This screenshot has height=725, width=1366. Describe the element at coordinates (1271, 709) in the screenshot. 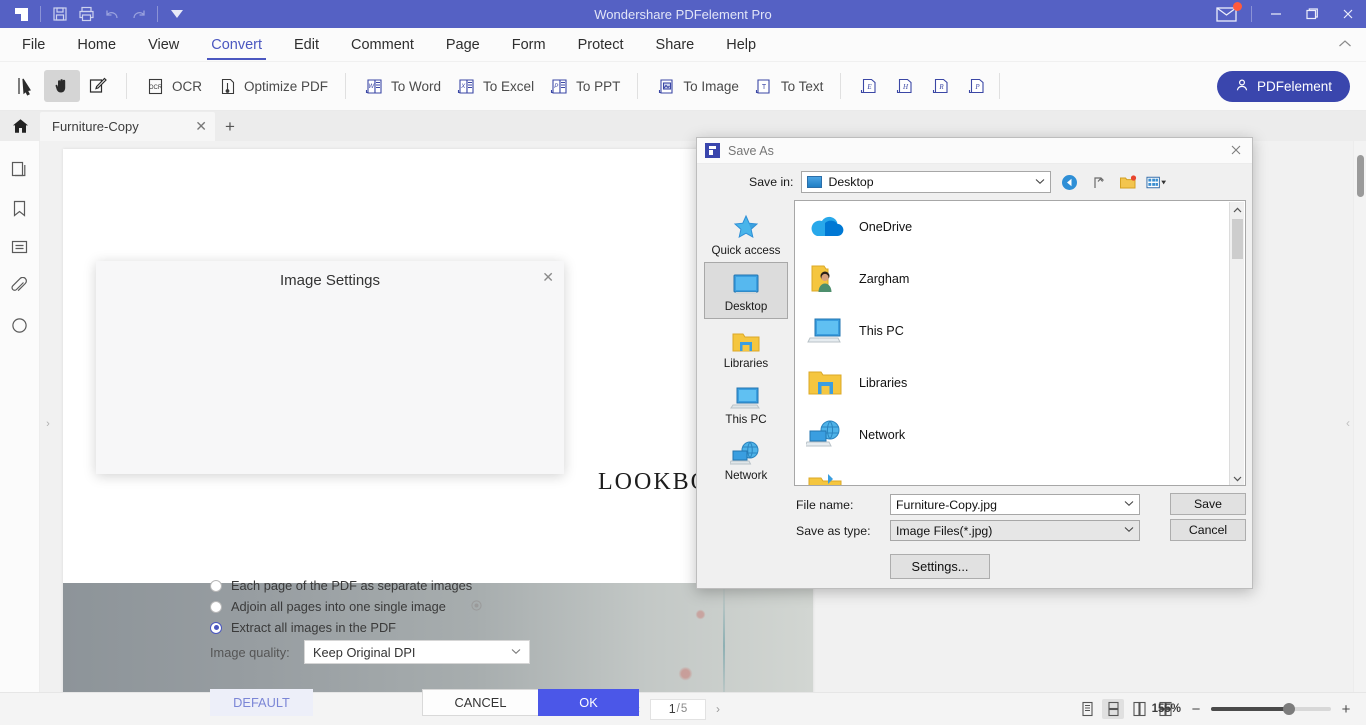

I see `zoom-slider` at that location.